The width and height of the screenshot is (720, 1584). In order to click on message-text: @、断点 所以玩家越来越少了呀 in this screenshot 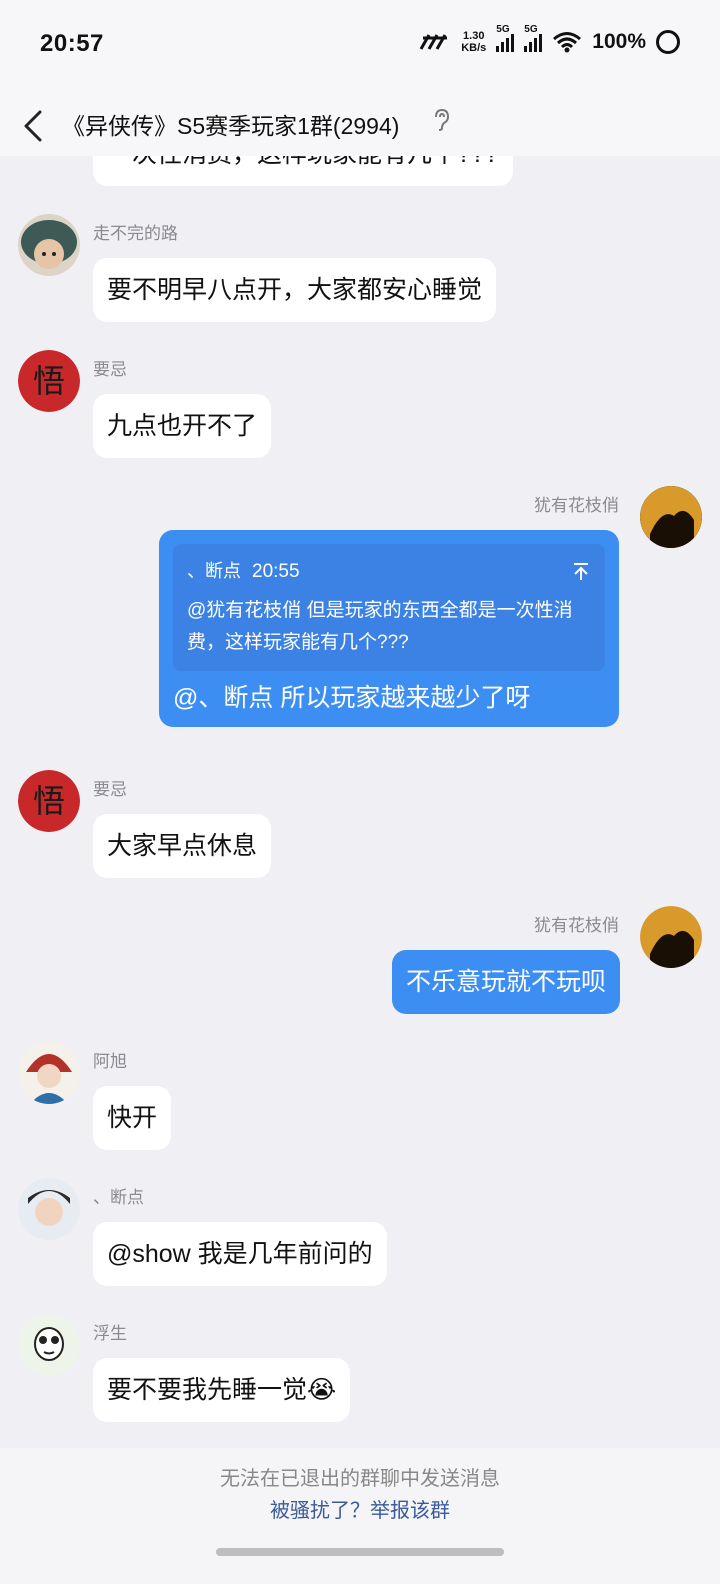, I will do `click(352, 698)`.